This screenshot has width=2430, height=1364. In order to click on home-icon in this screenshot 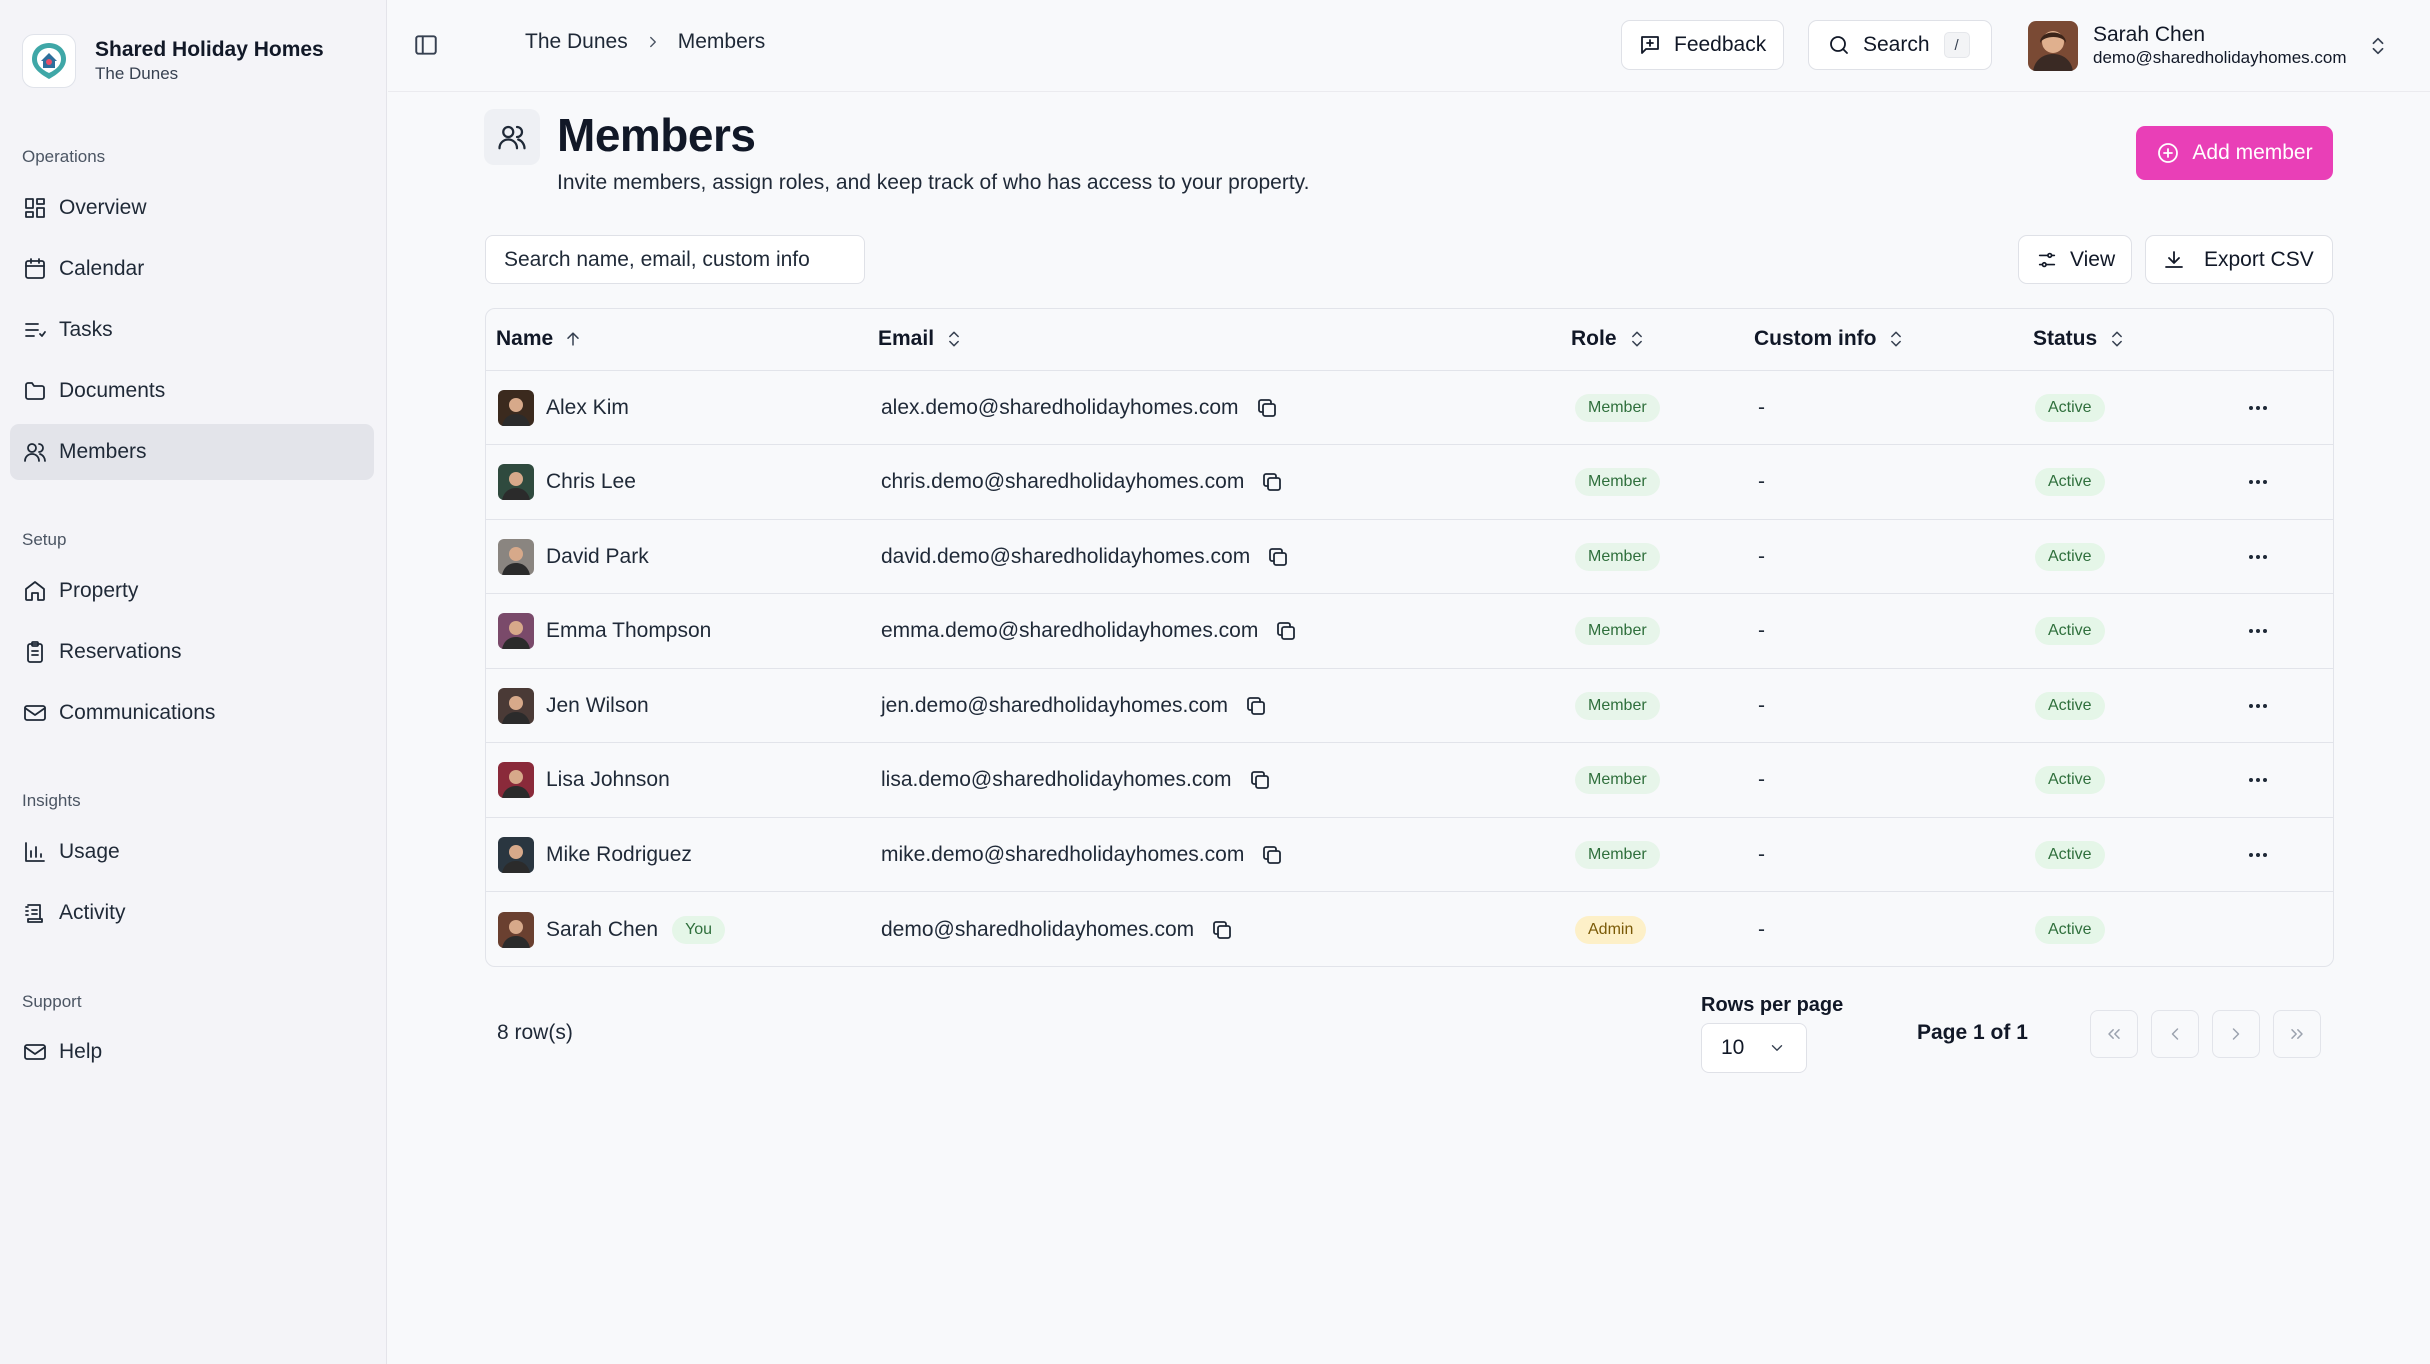, I will do `click(35, 591)`.